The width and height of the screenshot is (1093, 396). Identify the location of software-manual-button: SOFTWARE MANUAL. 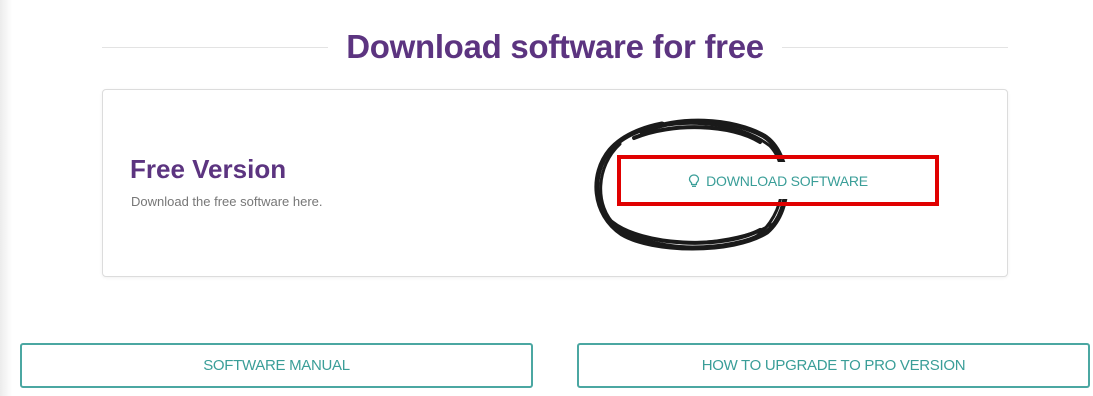
(276, 365).